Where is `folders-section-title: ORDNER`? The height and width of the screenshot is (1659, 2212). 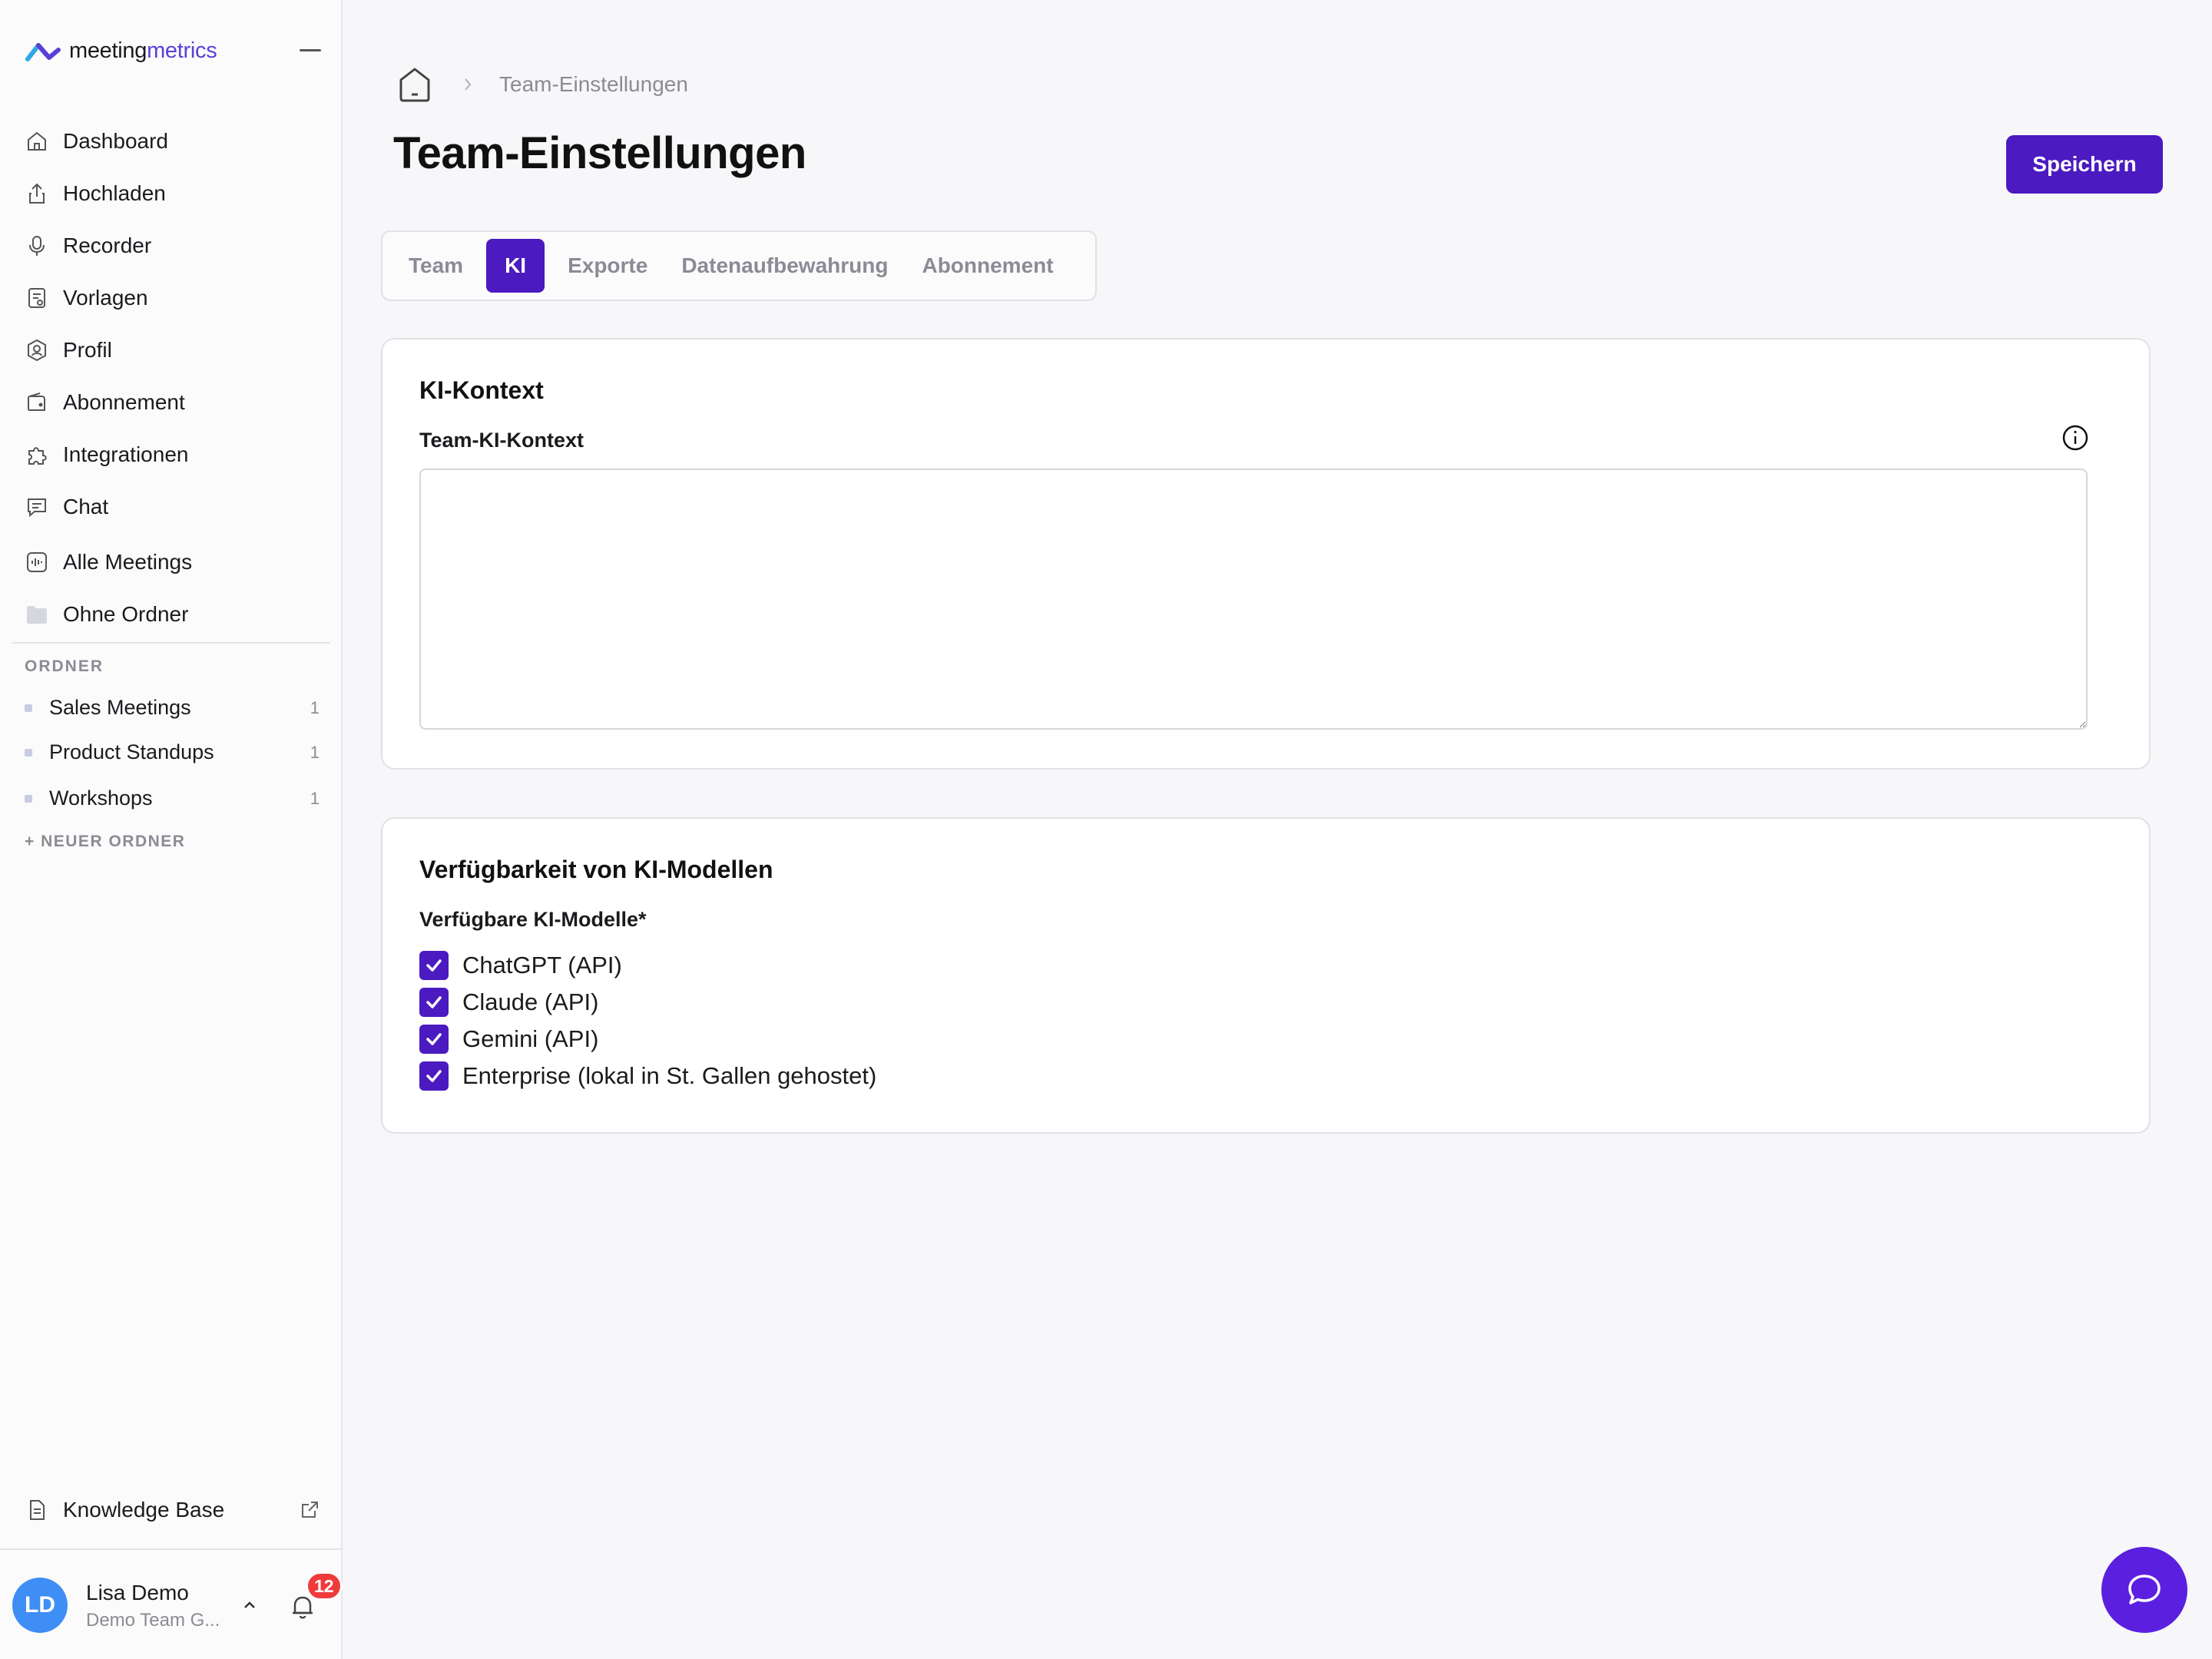
folders-section-title: ORDNER is located at coordinates (64, 666).